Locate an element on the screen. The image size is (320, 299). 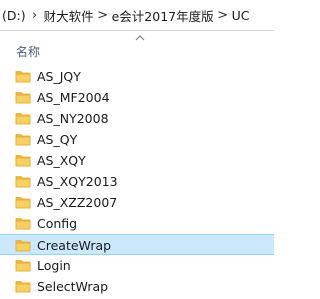
column-header: 名称 is located at coordinates (137, 46).